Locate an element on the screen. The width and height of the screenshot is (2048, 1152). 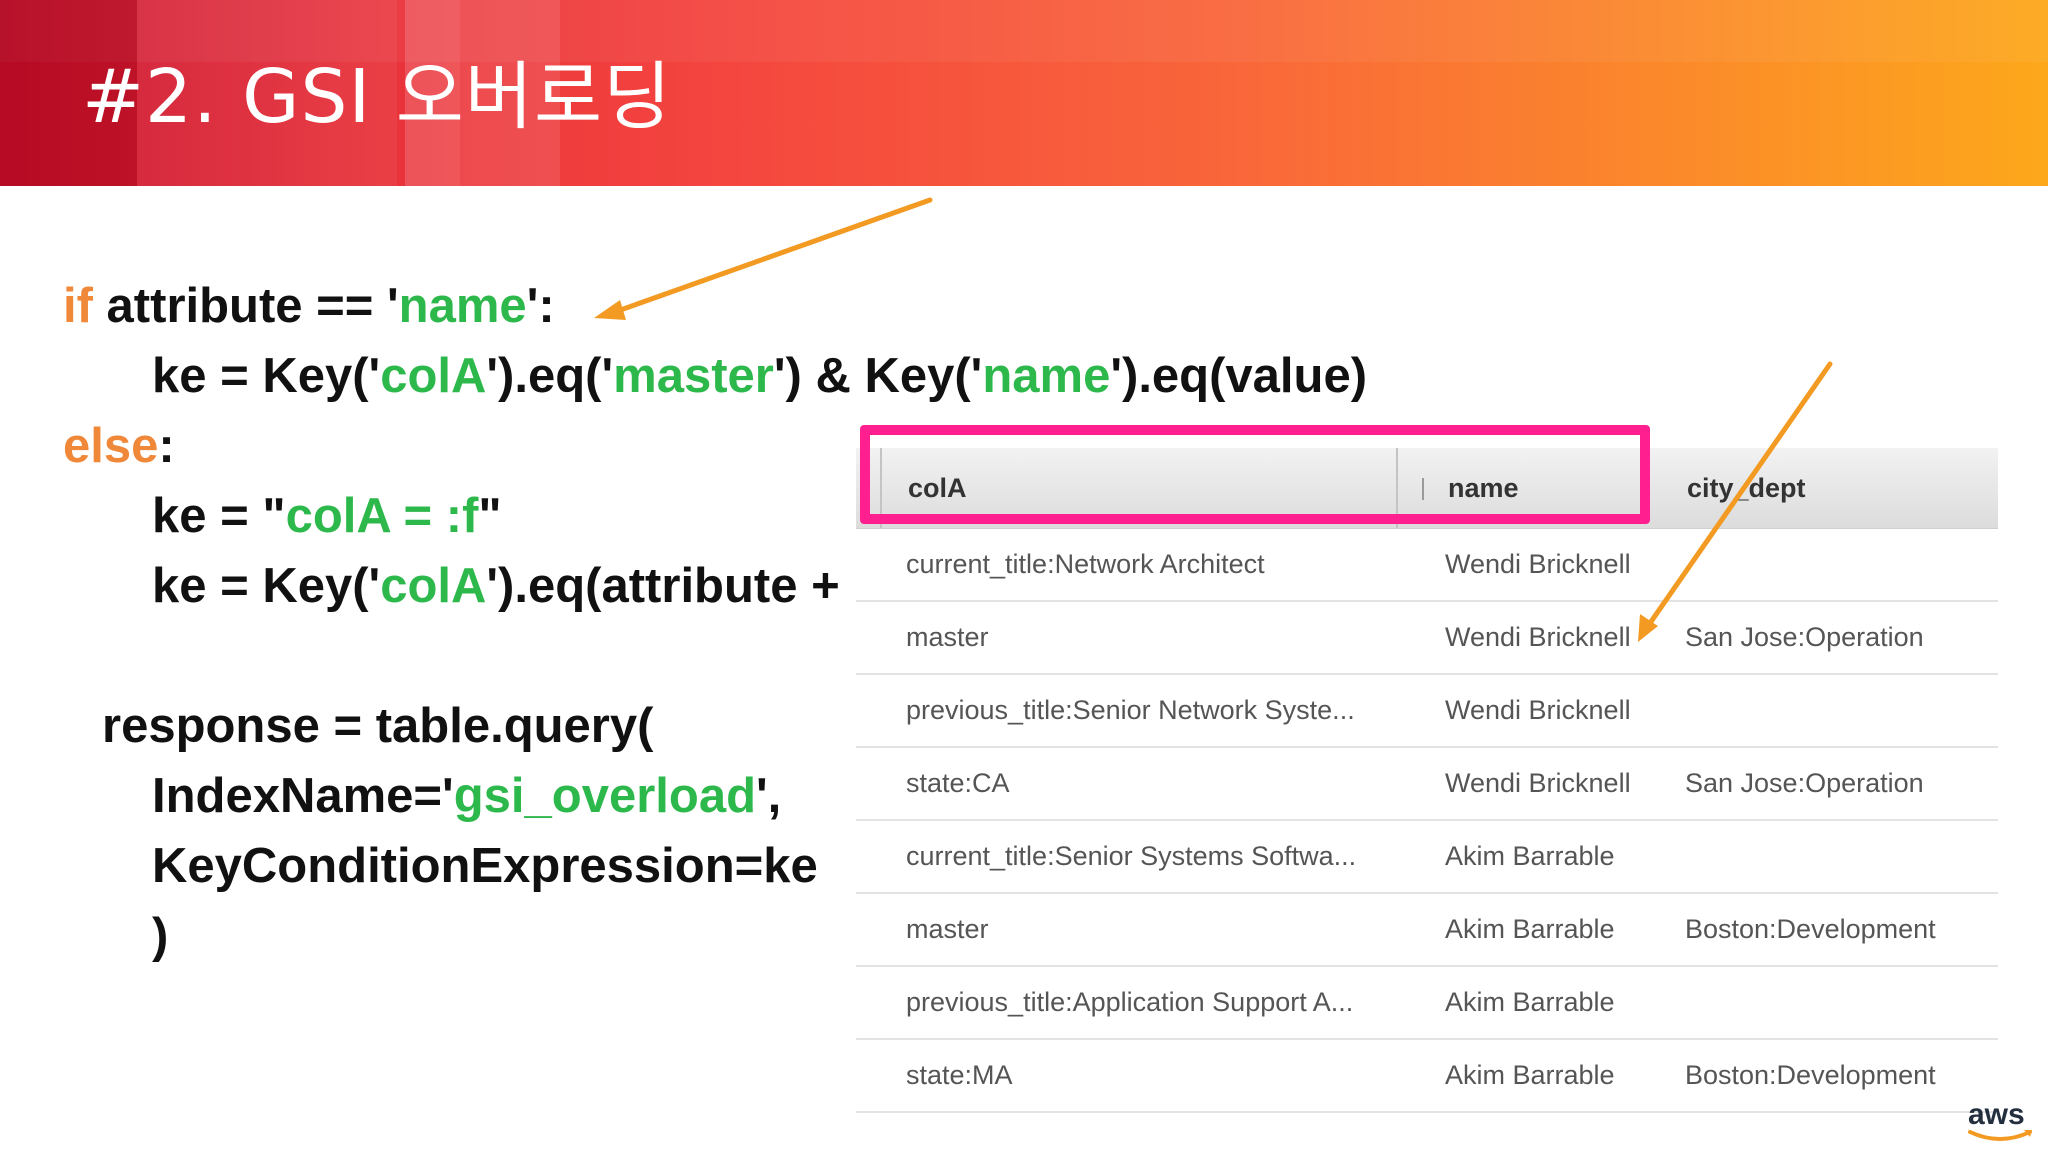
code-line: ke = "colA = :f" is located at coordinates (327, 516).